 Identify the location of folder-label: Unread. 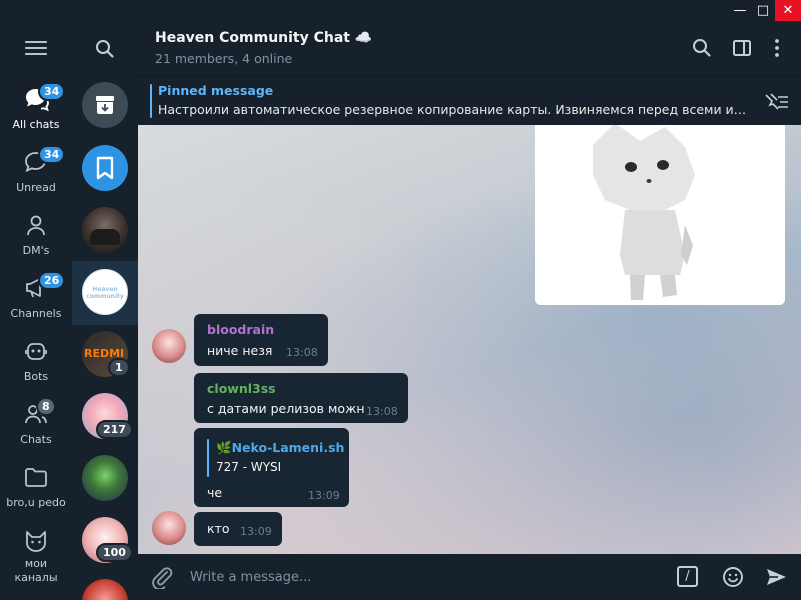
(36, 187).